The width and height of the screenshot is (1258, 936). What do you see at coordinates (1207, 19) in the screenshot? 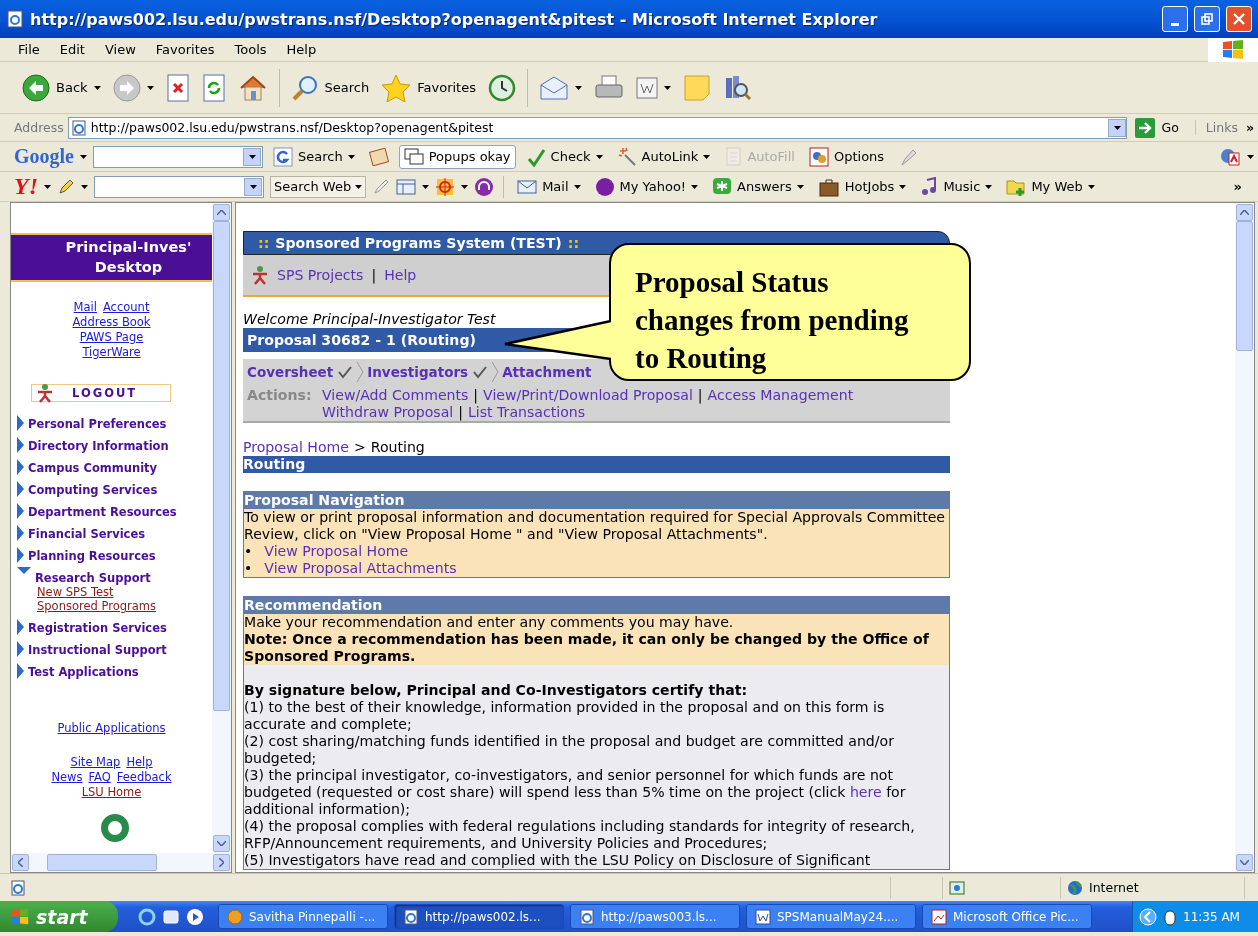
I see `restore-button` at bounding box center [1207, 19].